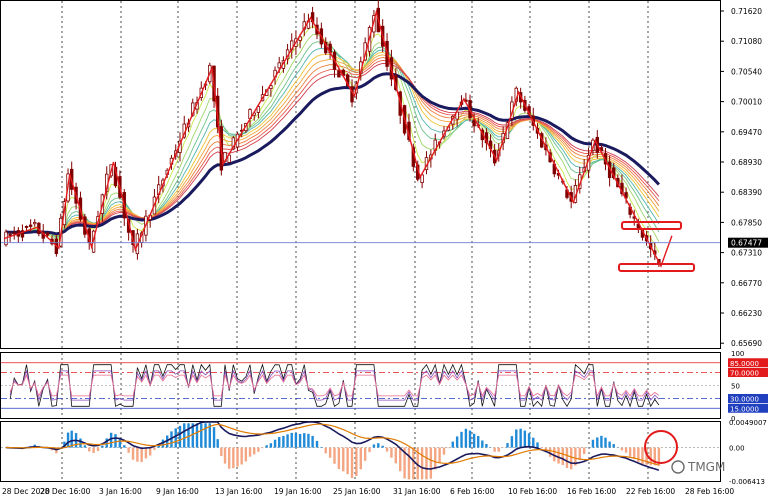  Describe the element at coordinates (746, 102) in the screenshot. I see `price-tick-label: 0.70010` at that location.